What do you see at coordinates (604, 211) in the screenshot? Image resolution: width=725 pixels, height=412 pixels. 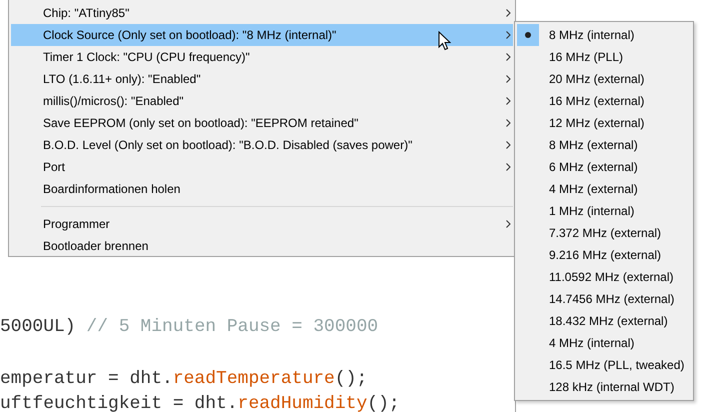 I see `submenu-item: 1 MHz (internal)` at bounding box center [604, 211].